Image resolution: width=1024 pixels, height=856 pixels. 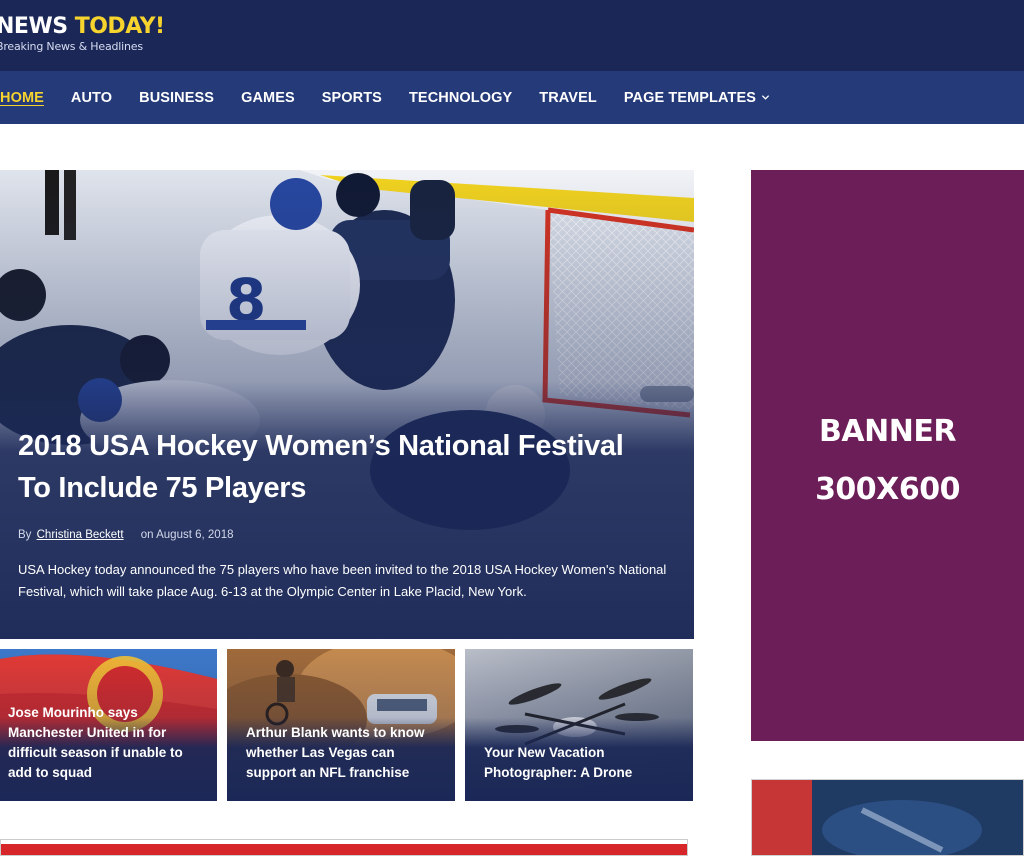 I want to click on sidebar-article-thumbnail, so click(x=887, y=817).